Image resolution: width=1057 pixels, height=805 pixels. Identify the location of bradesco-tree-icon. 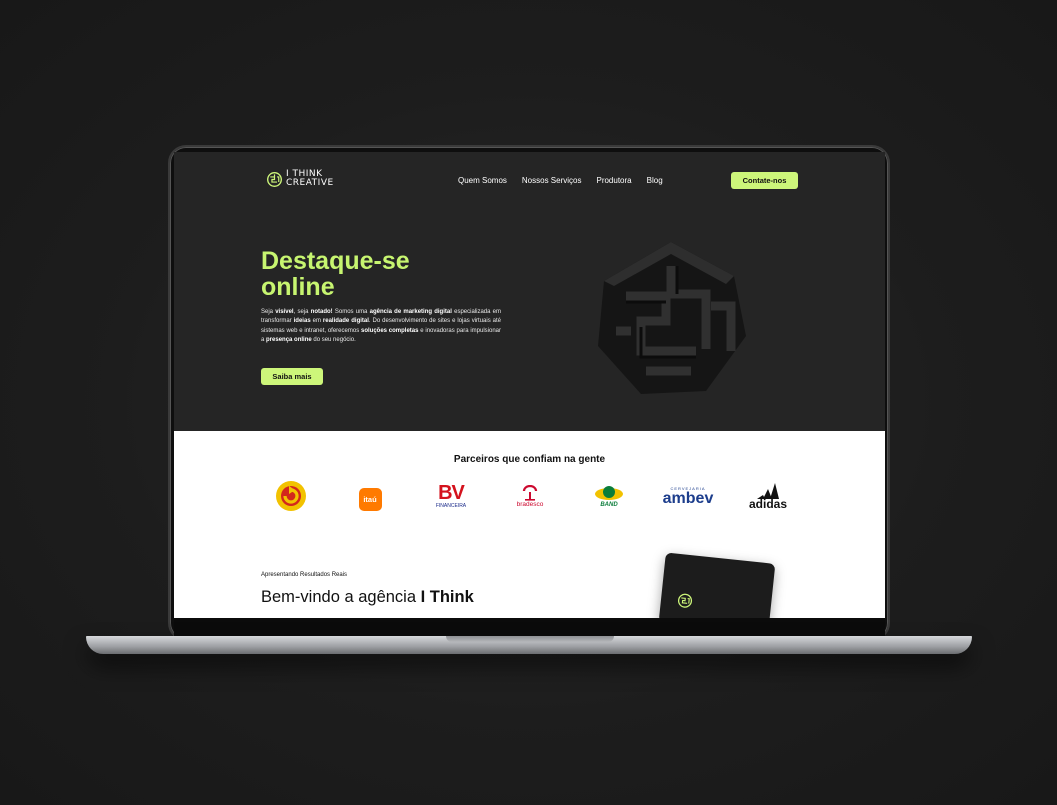
(530, 492).